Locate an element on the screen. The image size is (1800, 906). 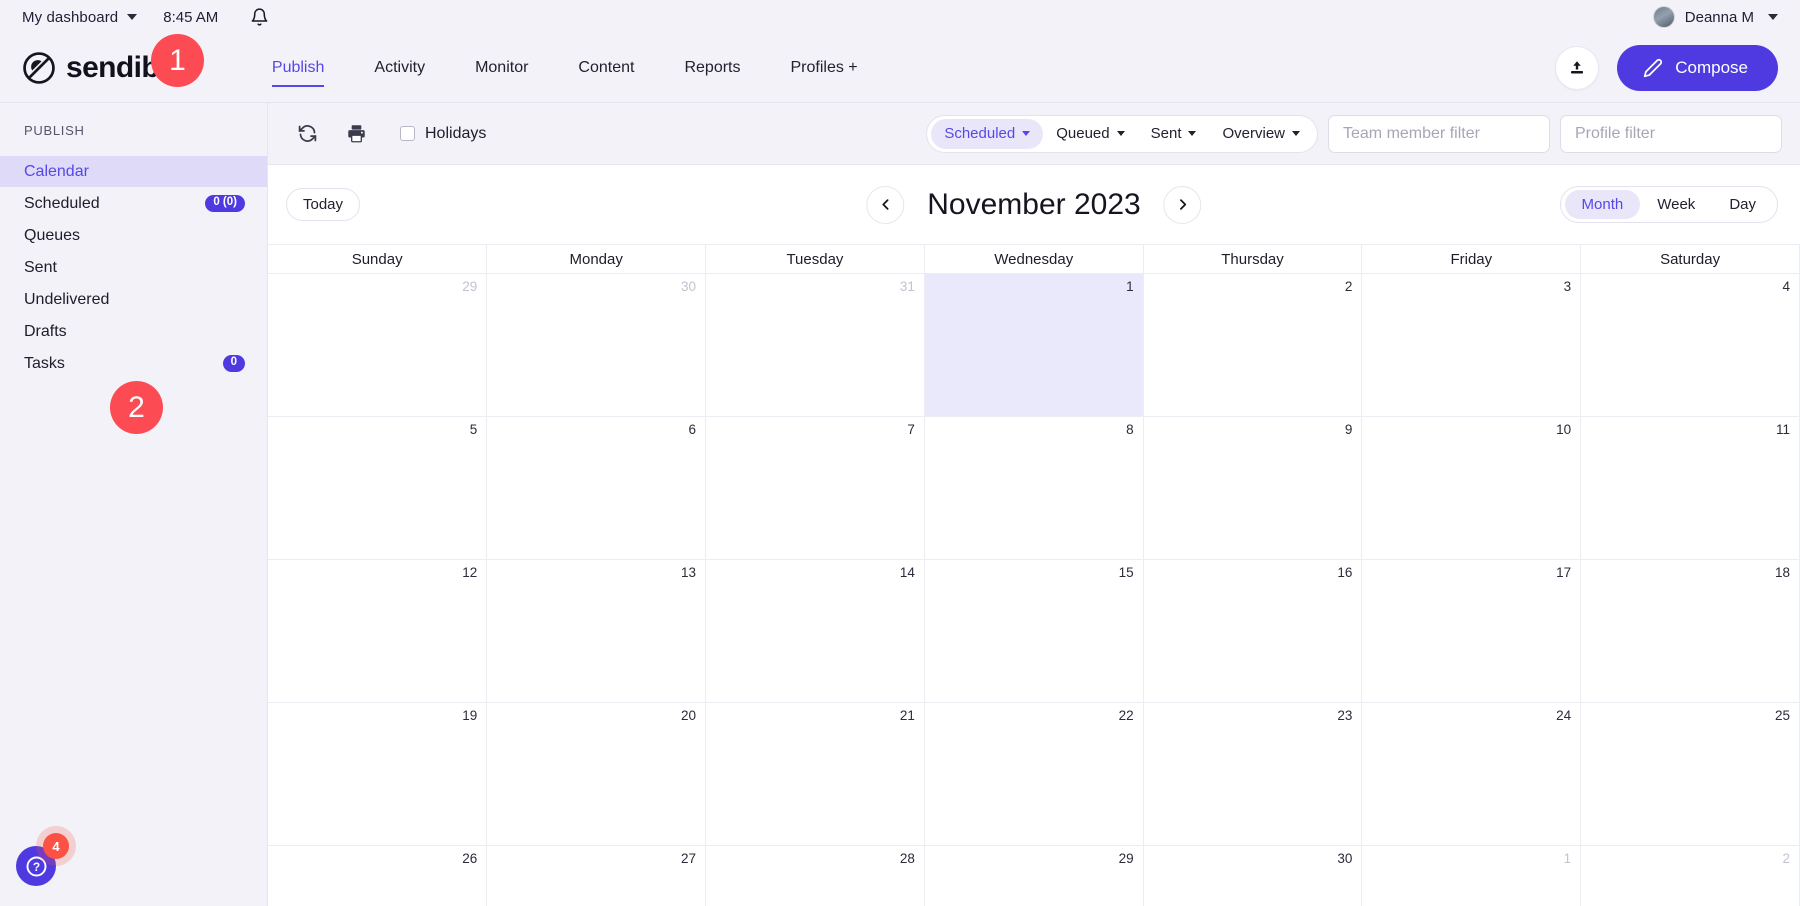
calendar-day-cell: 13 is located at coordinates (596, 631).